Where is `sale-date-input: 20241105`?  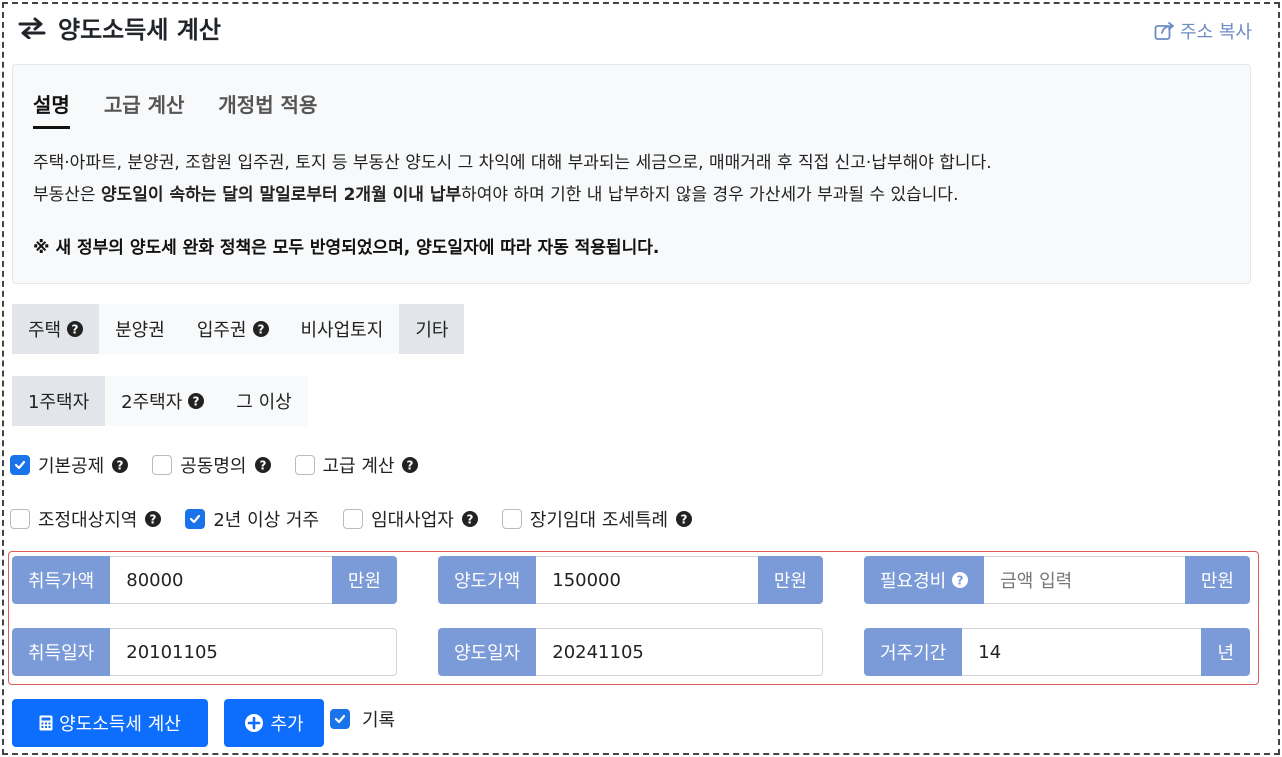 sale-date-input: 20241105 is located at coordinates (679, 652).